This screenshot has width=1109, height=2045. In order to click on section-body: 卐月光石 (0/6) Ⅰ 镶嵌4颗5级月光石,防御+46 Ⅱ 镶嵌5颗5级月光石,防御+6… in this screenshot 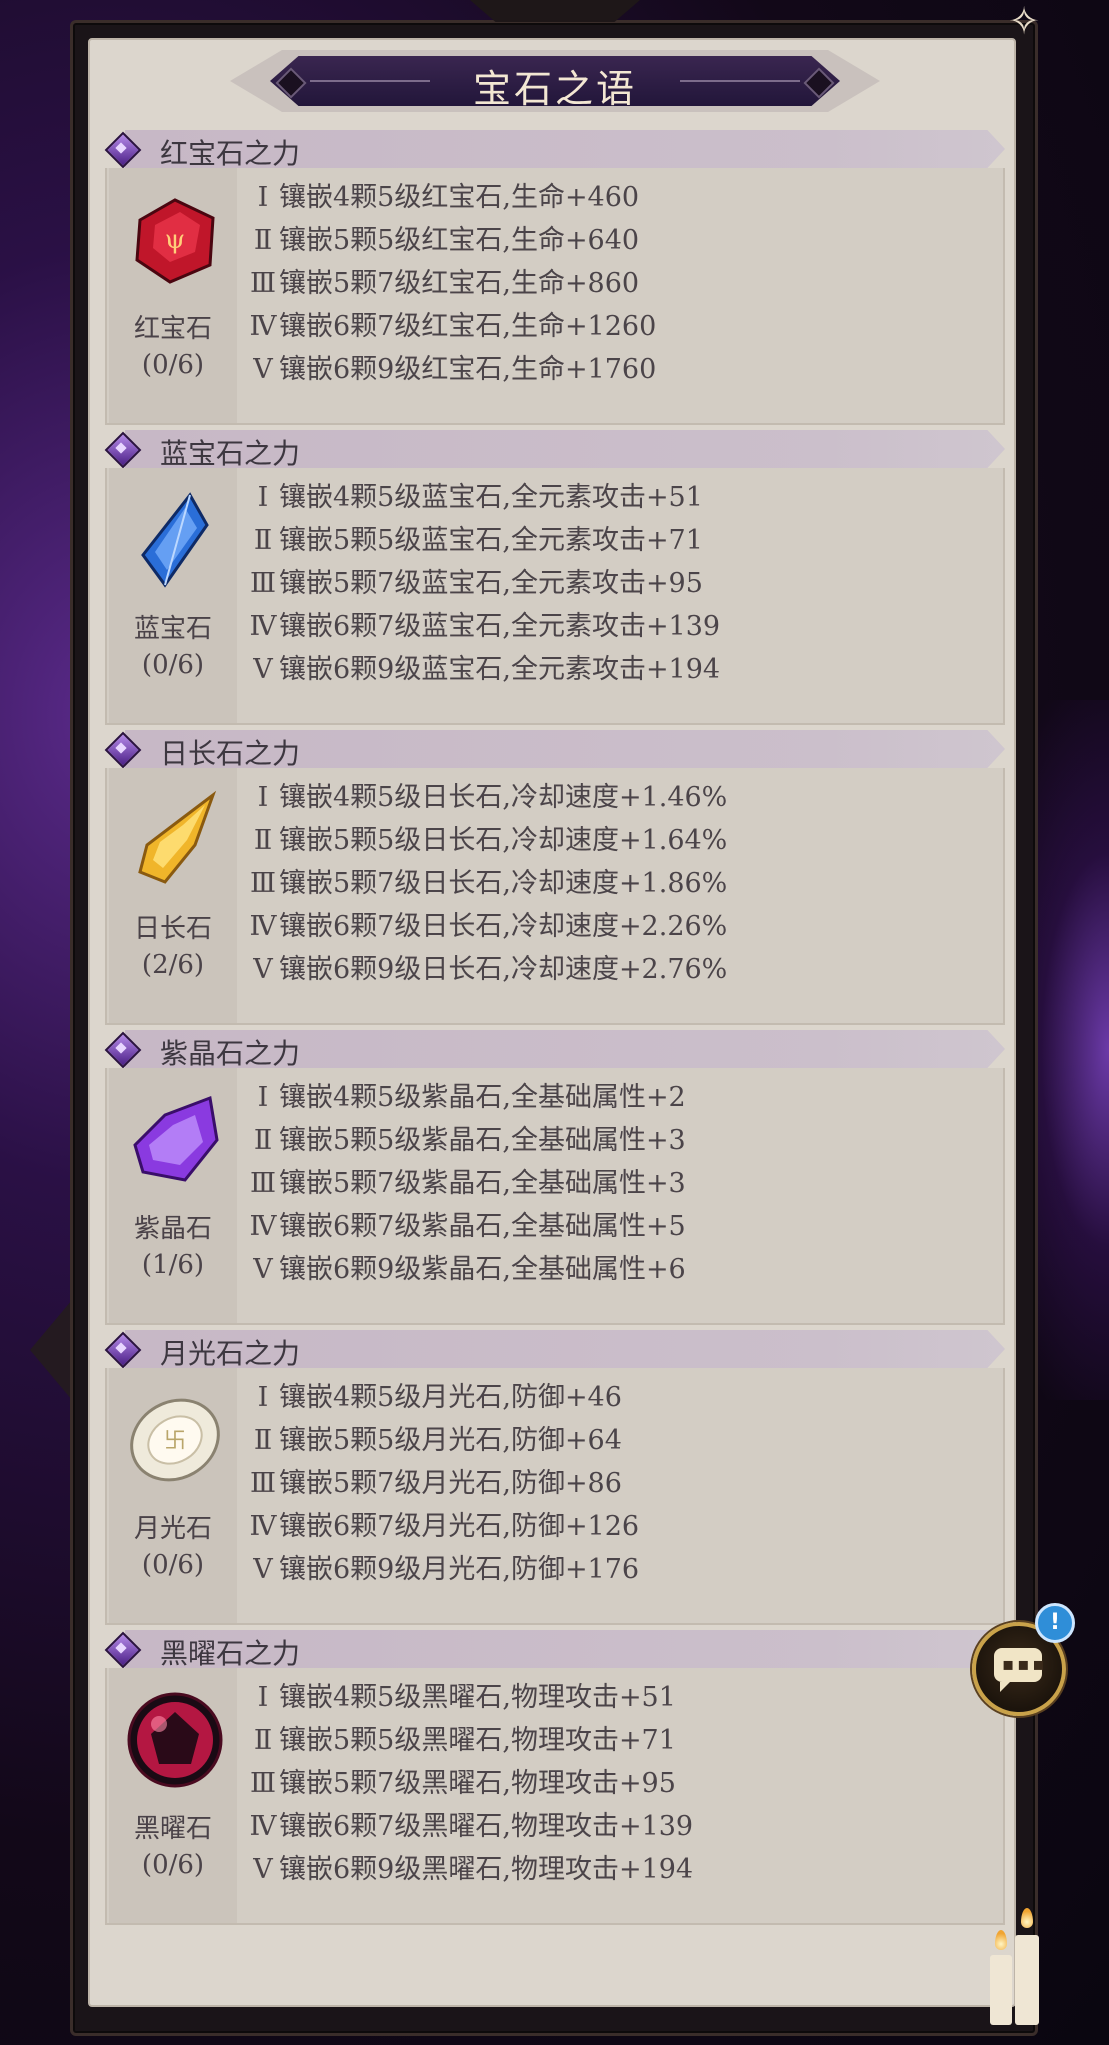, I will do `click(555, 1496)`.